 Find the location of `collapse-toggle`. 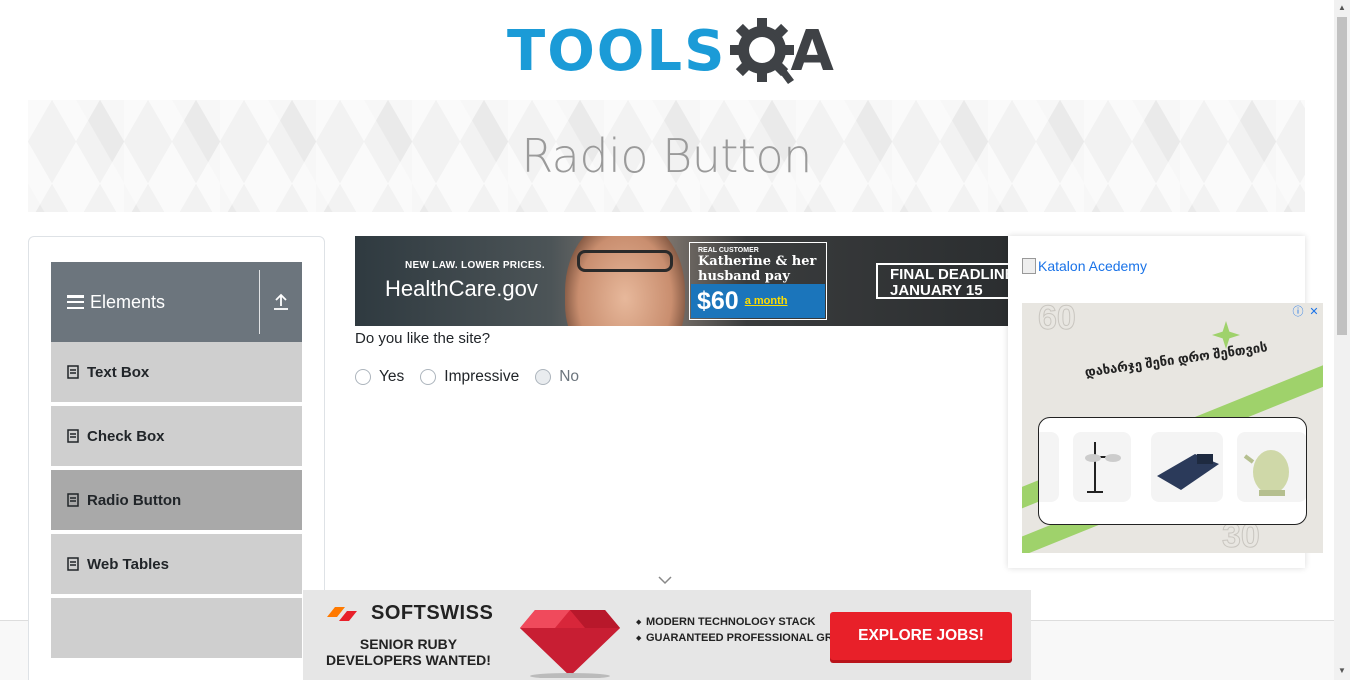

collapse-toggle is located at coordinates (281, 302).